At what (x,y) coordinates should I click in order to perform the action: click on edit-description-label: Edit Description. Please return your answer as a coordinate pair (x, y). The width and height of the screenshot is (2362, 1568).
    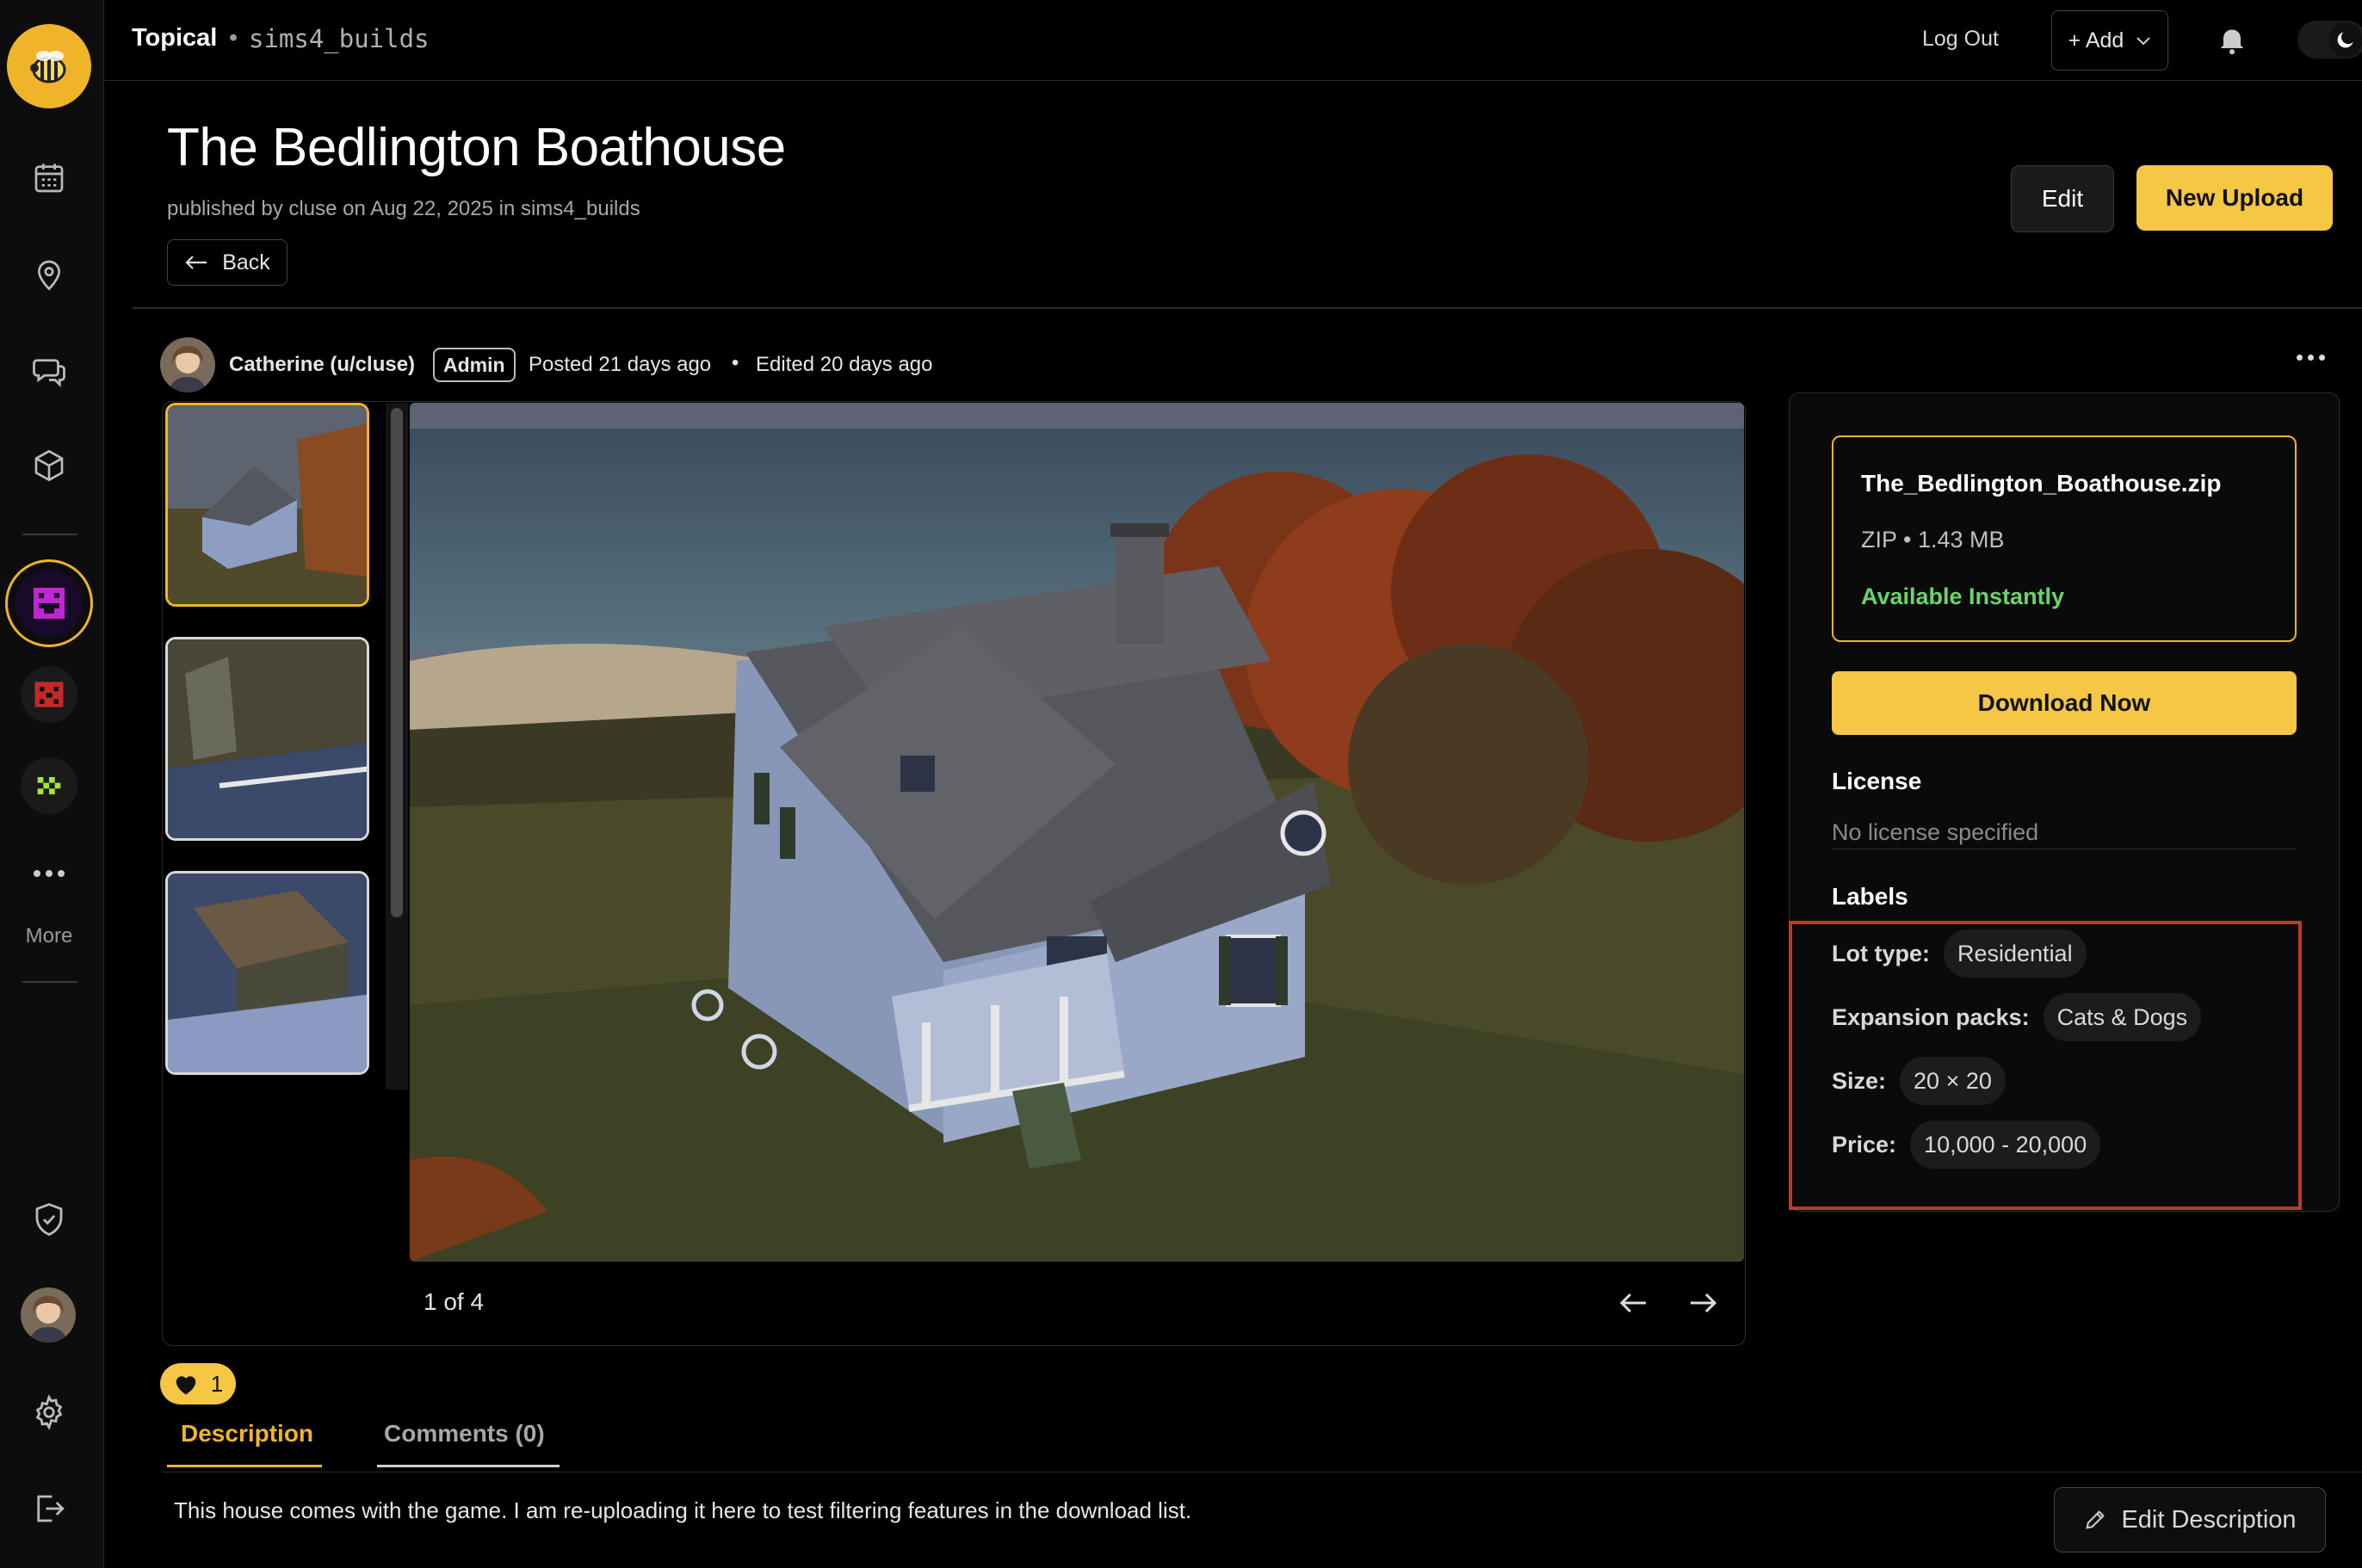
    Looking at the image, I should click on (2209, 1520).